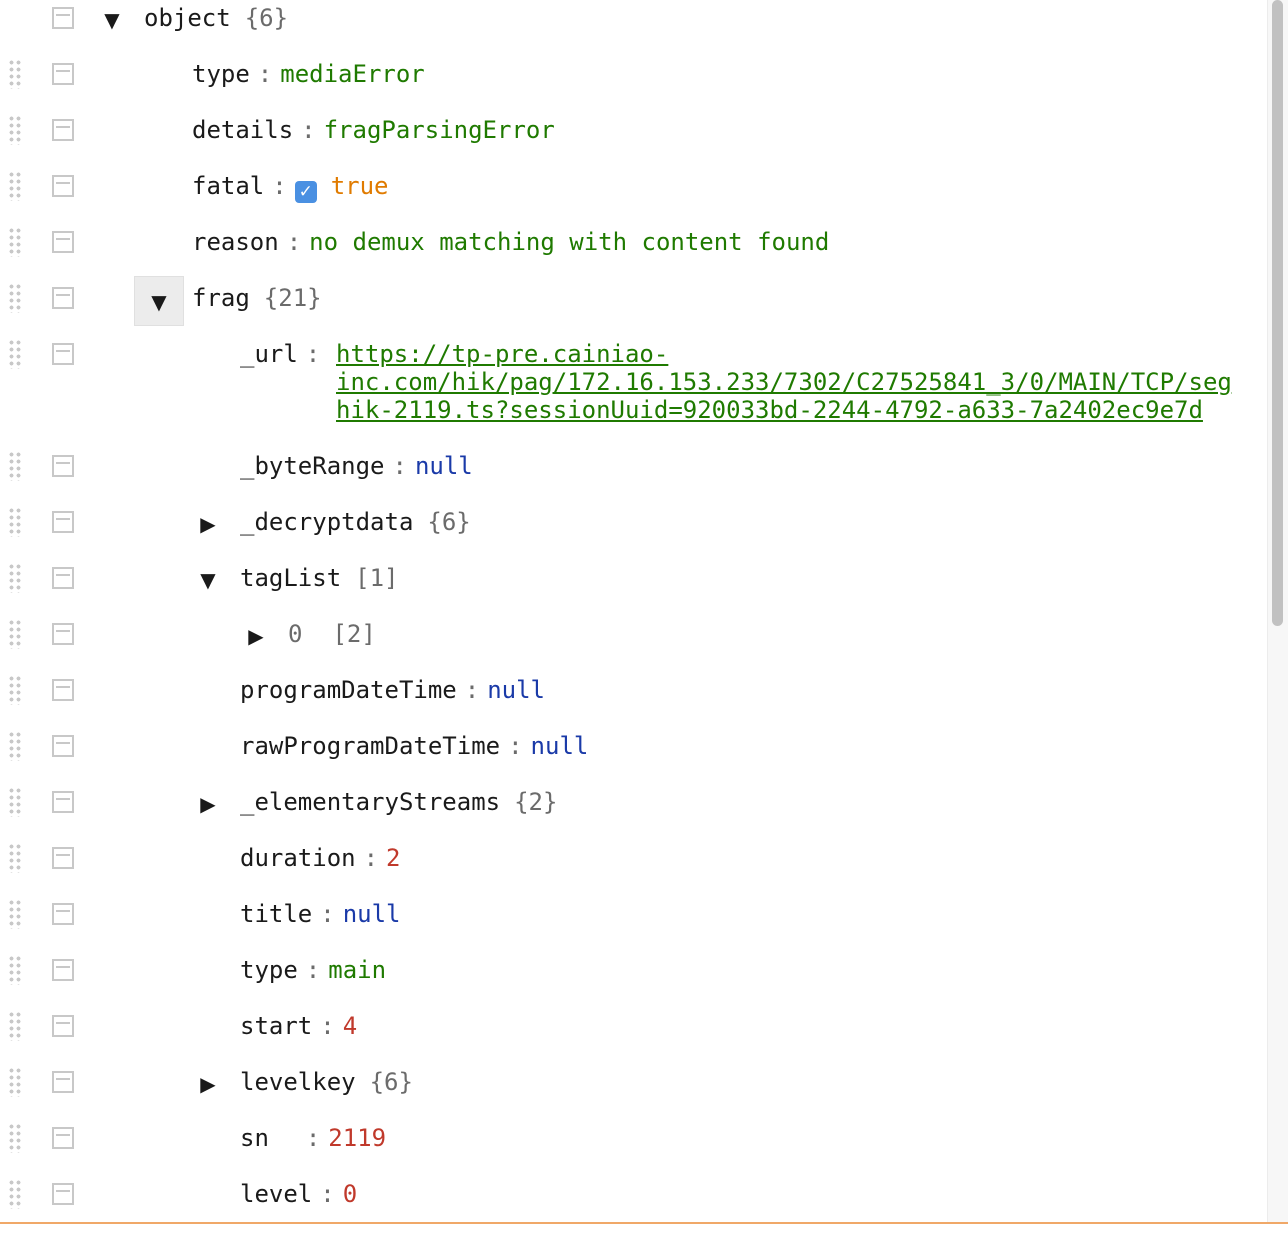 This screenshot has height=1236, width=1288. What do you see at coordinates (634, 87) in the screenshot?
I see `tree-row: type: mediaError` at bounding box center [634, 87].